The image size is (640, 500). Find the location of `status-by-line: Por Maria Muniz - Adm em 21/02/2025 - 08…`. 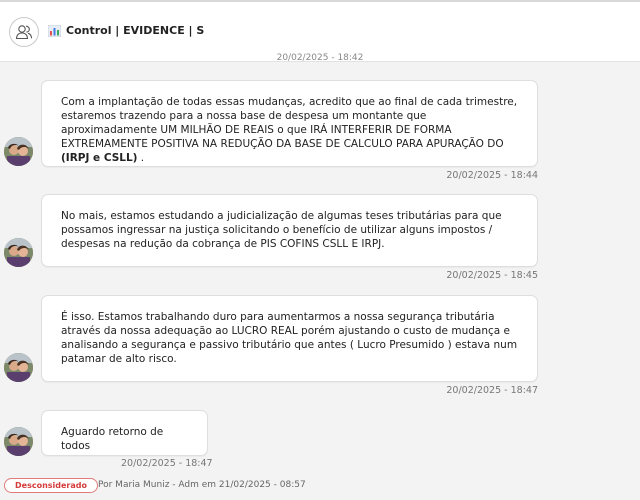

status-by-line: Por Maria Muniz - Adm em 21/02/2025 - 08… is located at coordinates (202, 485).